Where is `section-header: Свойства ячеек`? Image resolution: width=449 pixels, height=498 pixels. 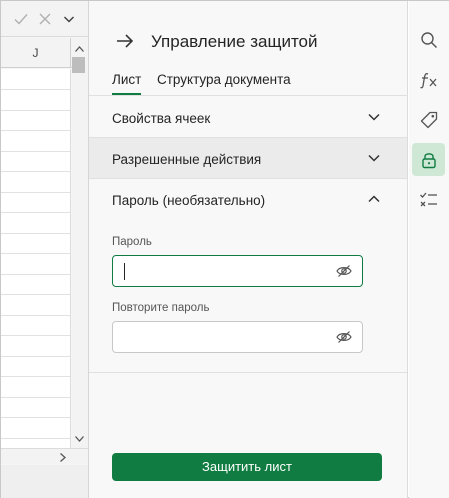
section-header: Свойства ячеек is located at coordinates (248, 117).